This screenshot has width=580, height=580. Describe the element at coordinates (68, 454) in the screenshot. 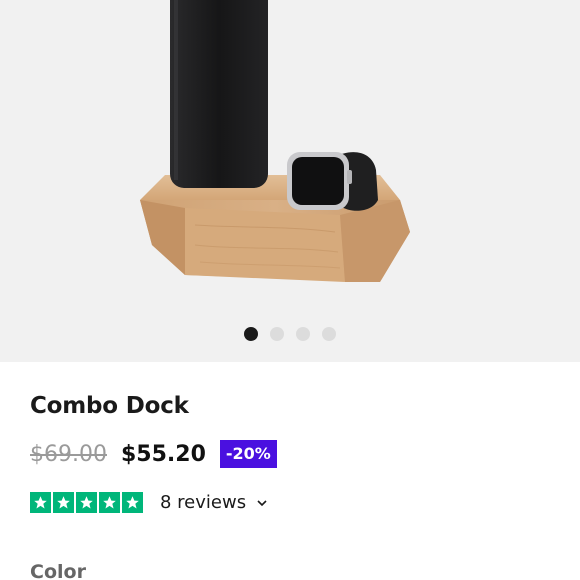

I see `original-price: $69.00` at that location.